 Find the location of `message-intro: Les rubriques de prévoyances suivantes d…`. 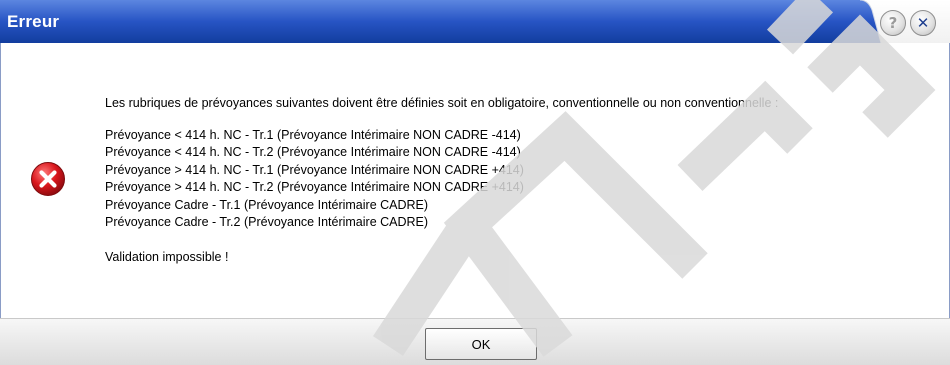

message-intro: Les rubriques de prévoyances suivantes d… is located at coordinates (442, 103).